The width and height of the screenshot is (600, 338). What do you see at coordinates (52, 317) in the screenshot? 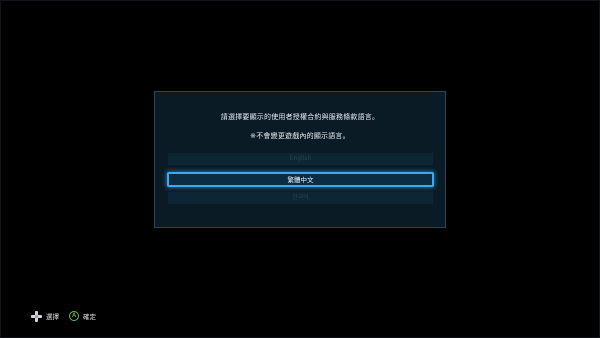
I see `select-hint-label: 選擇` at bounding box center [52, 317].